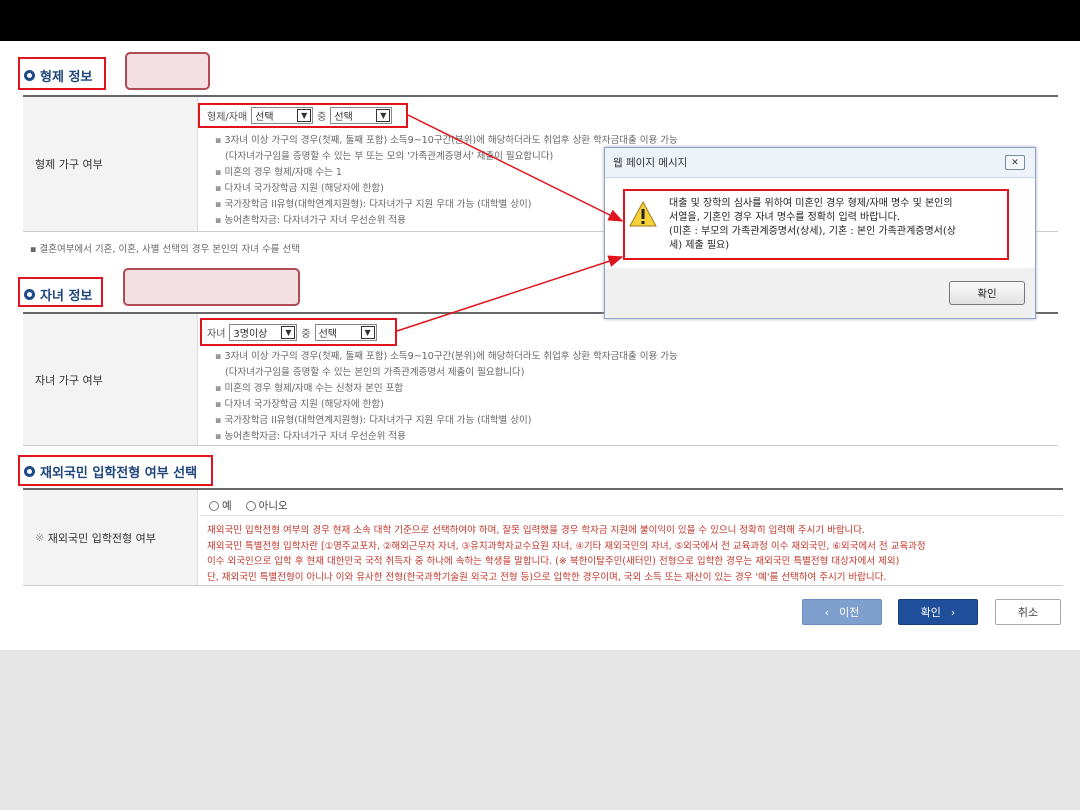 The width and height of the screenshot is (1080, 810). Describe the element at coordinates (510, 223) in the screenshot. I see `annotation-arrows` at that location.